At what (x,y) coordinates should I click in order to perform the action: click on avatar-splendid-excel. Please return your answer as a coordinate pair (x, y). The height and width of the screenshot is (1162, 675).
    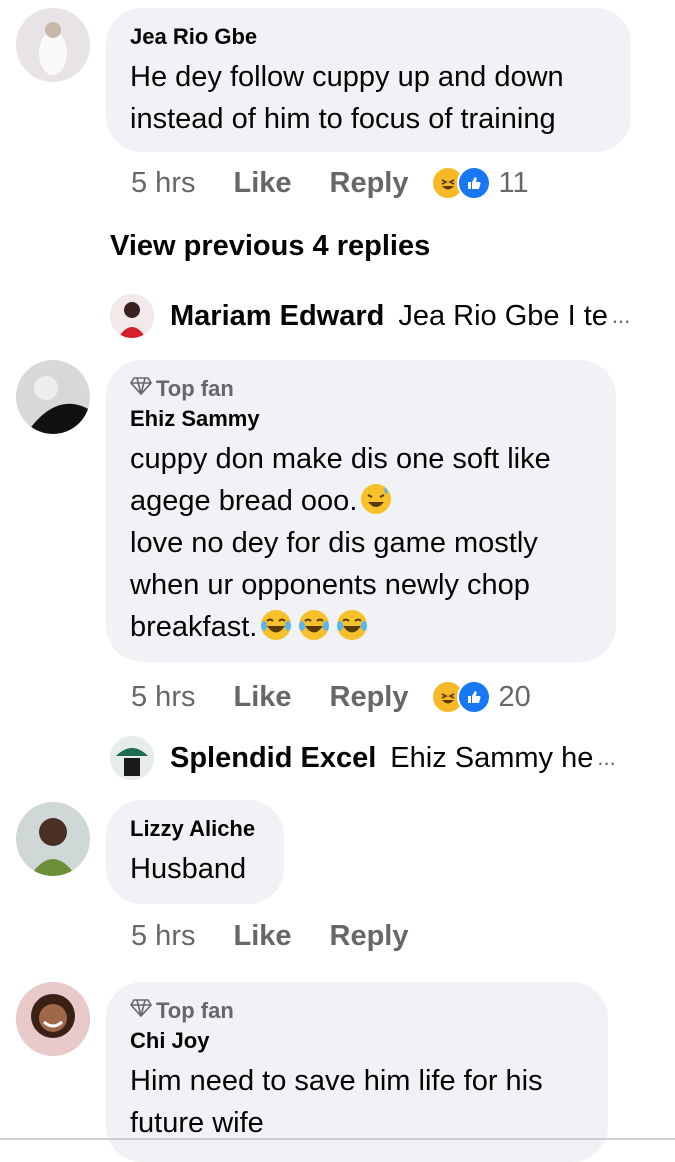
    Looking at the image, I should click on (132, 758).